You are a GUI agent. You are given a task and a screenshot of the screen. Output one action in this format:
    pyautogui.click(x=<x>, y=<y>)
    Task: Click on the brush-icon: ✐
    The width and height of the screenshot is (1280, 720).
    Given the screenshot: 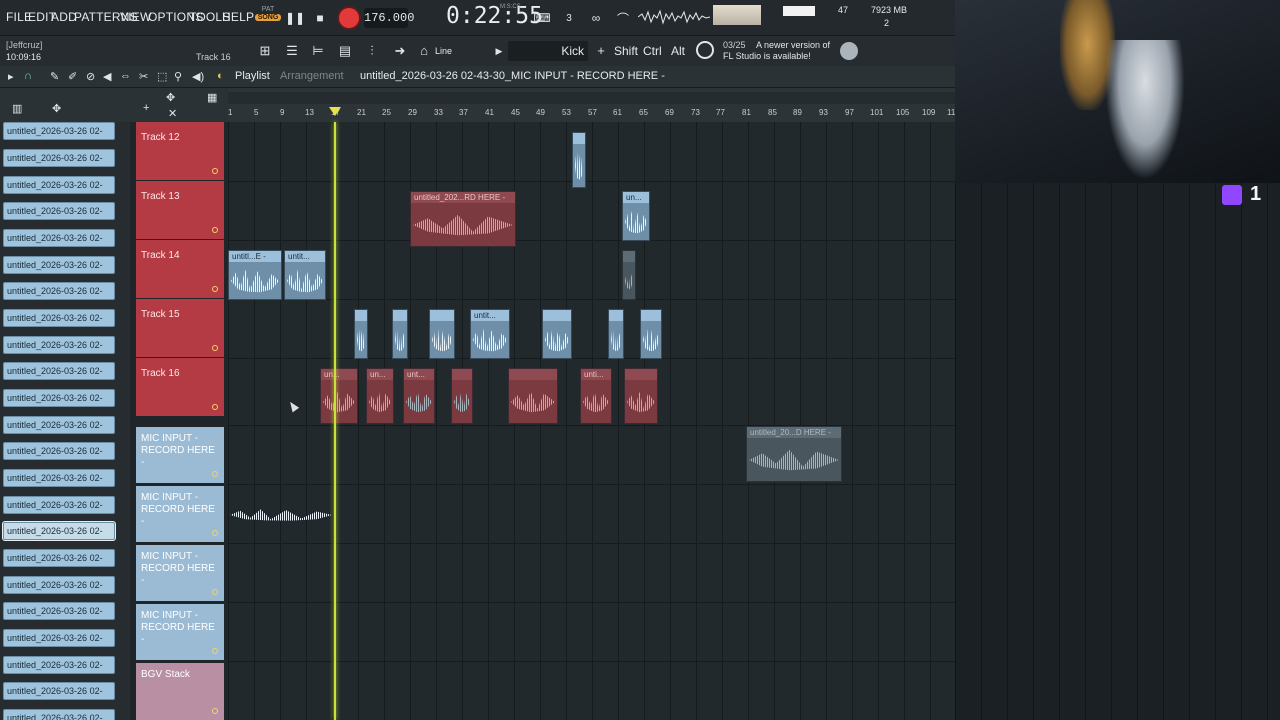 What is the action you would take?
    pyautogui.click(x=72, y=76)
    